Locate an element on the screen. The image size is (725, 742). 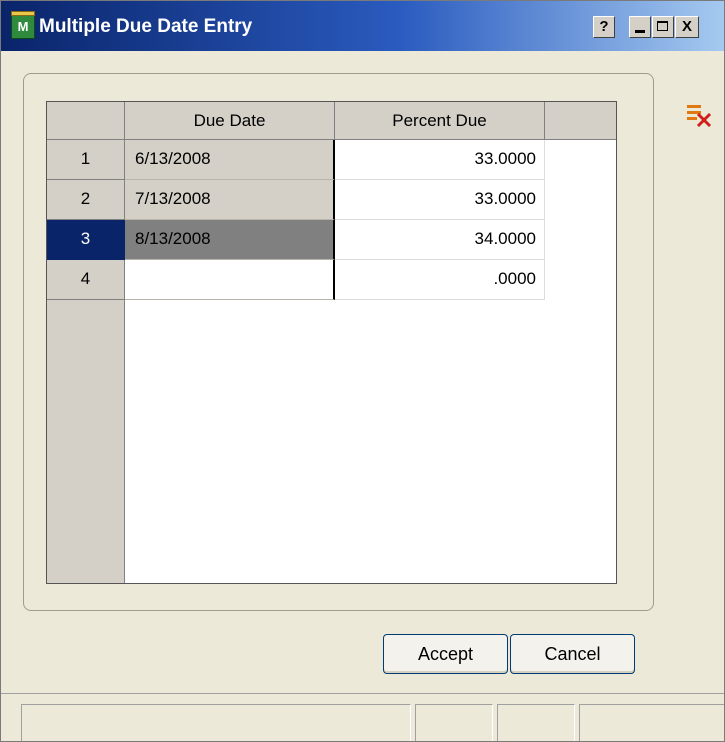
delete-row-icon is located at coordinates (699, 114).